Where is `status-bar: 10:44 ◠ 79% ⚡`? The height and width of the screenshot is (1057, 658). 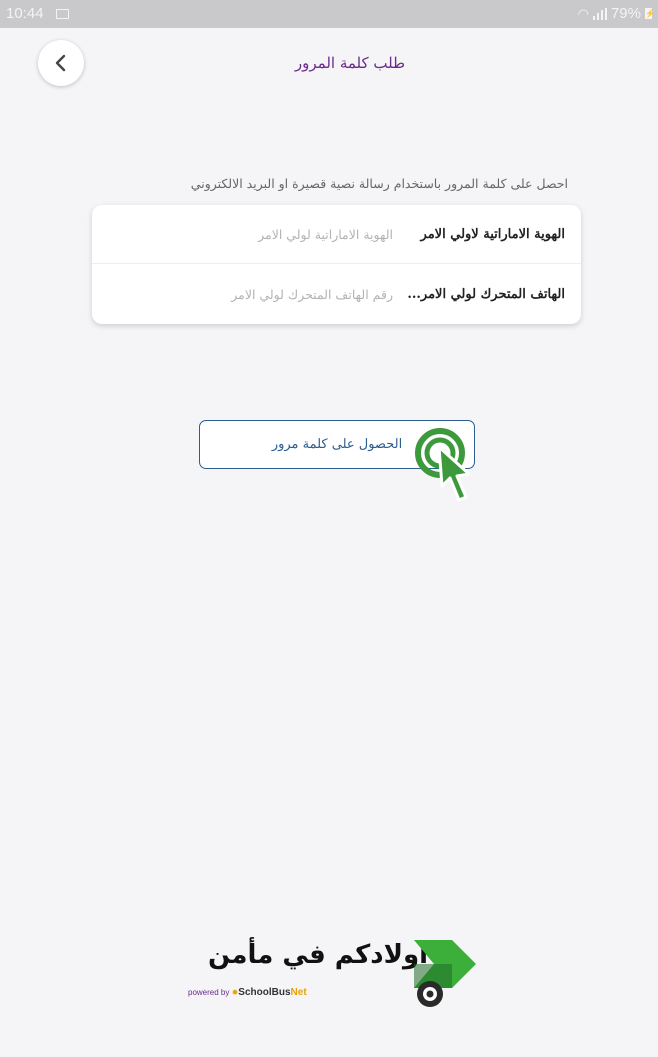
status-bar: 10:44 ◠ 79% ⚡ is located at coordinates (329, 14).